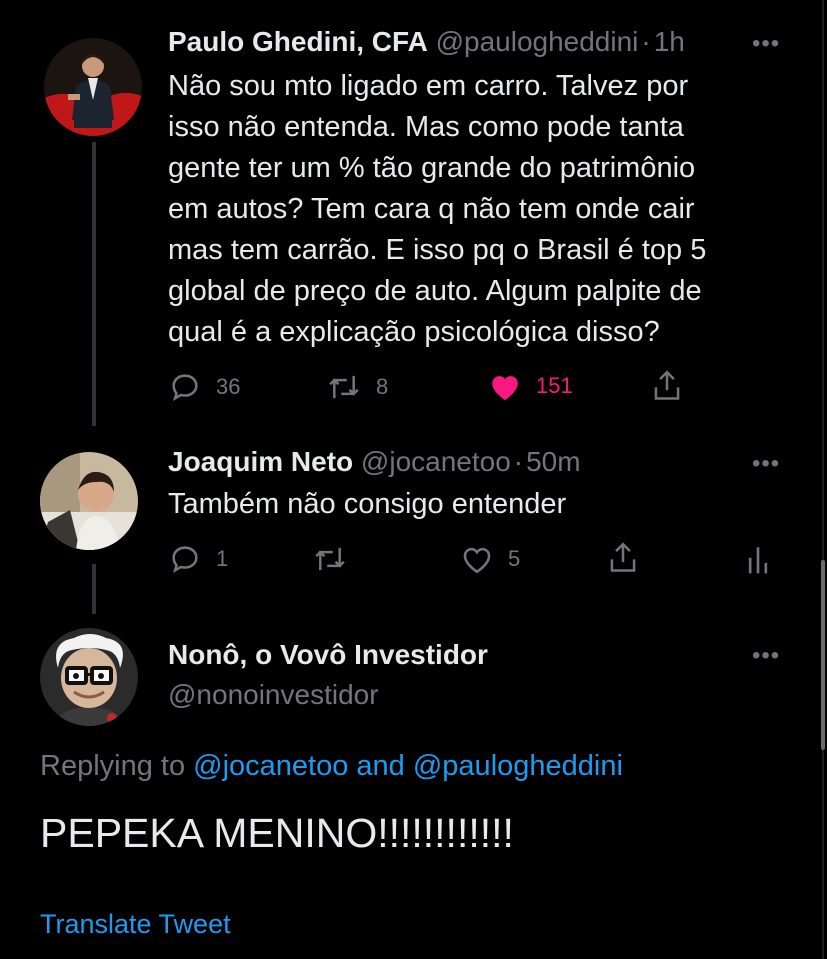 The width and height of the screenshot is (827, 959). What do you see at coordinates (408, 766) in the screenshot?
I see `replying-to-link: @jocanetoo and @paulogheddini` at bounding box center [408, 766].